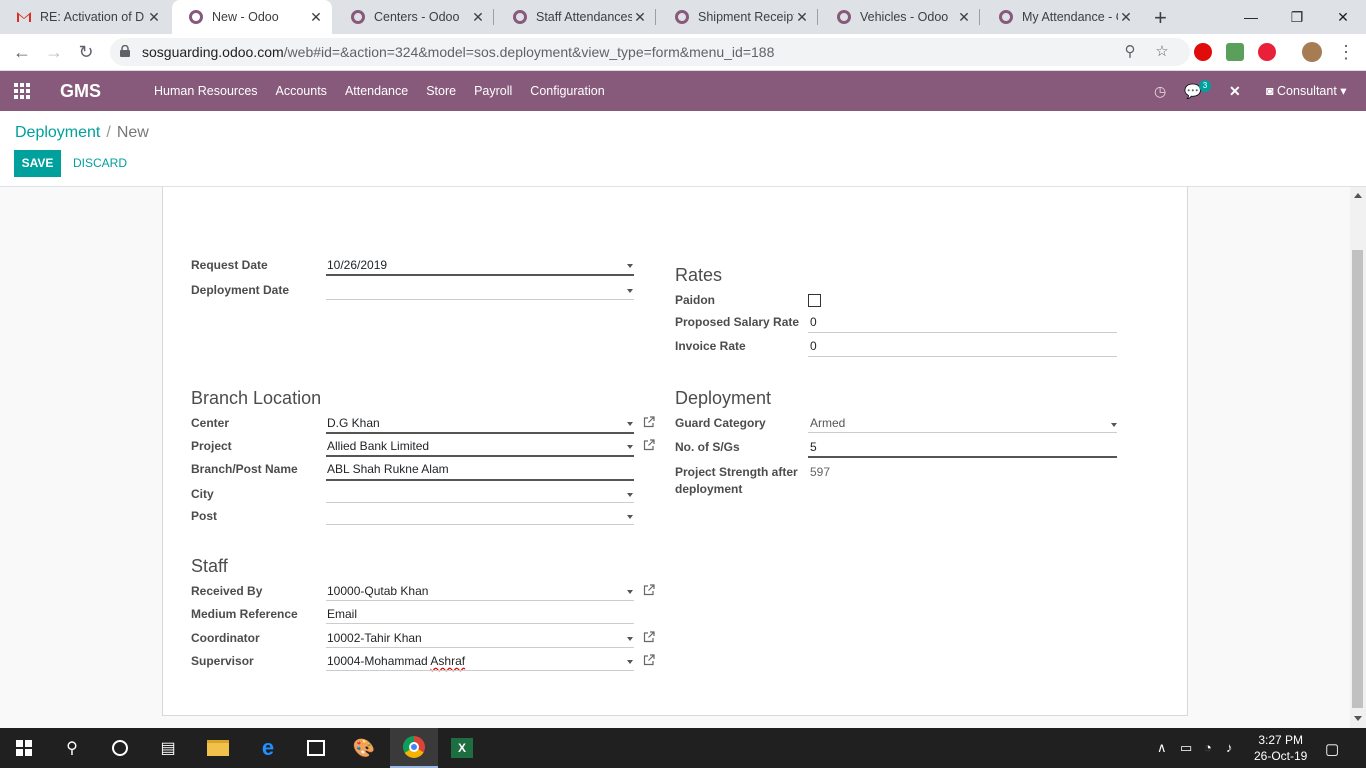  I want to click on activity-clock-icon: ◷, so click(1160, 91).